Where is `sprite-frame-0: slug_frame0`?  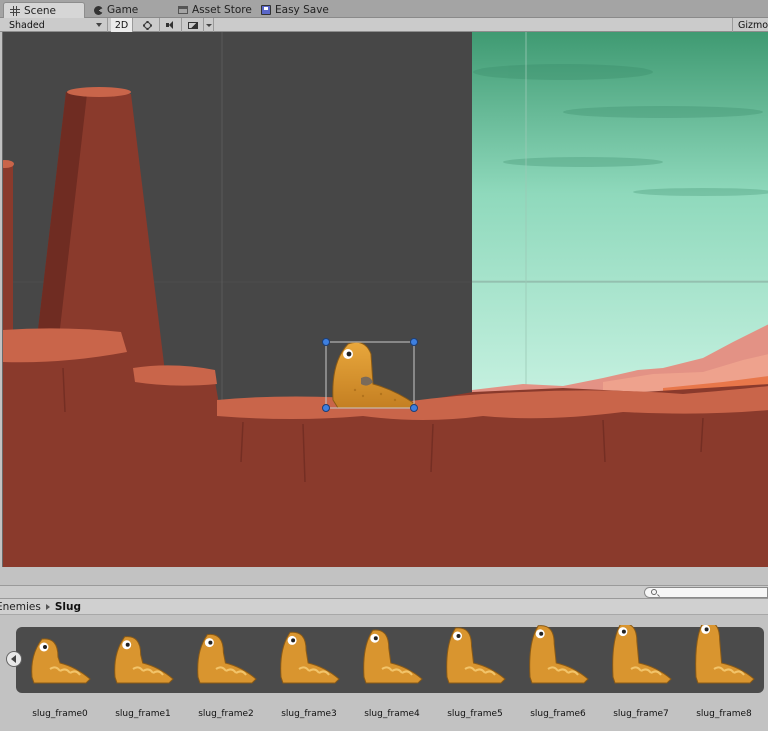 sprite-frame-0: slug_frame0 is located at coordinates (60, 675).